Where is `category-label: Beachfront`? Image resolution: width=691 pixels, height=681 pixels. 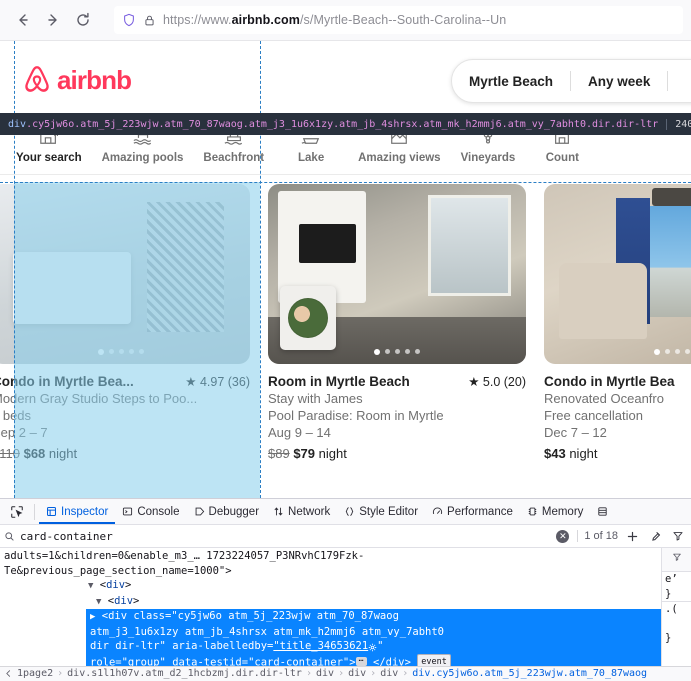
category-label: Beachfront is located at coordinates (234, 158).